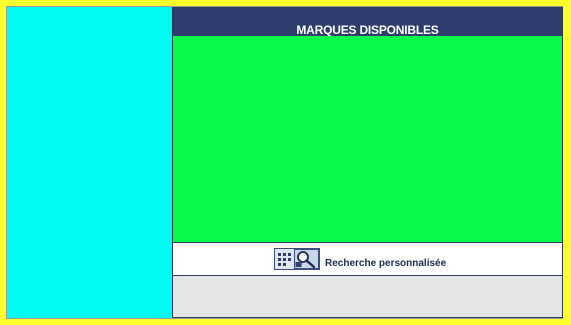  What do you see at coordinates (367, 296) in the screenshot?
I see `panel-footer` at bounding box center [367, 296].